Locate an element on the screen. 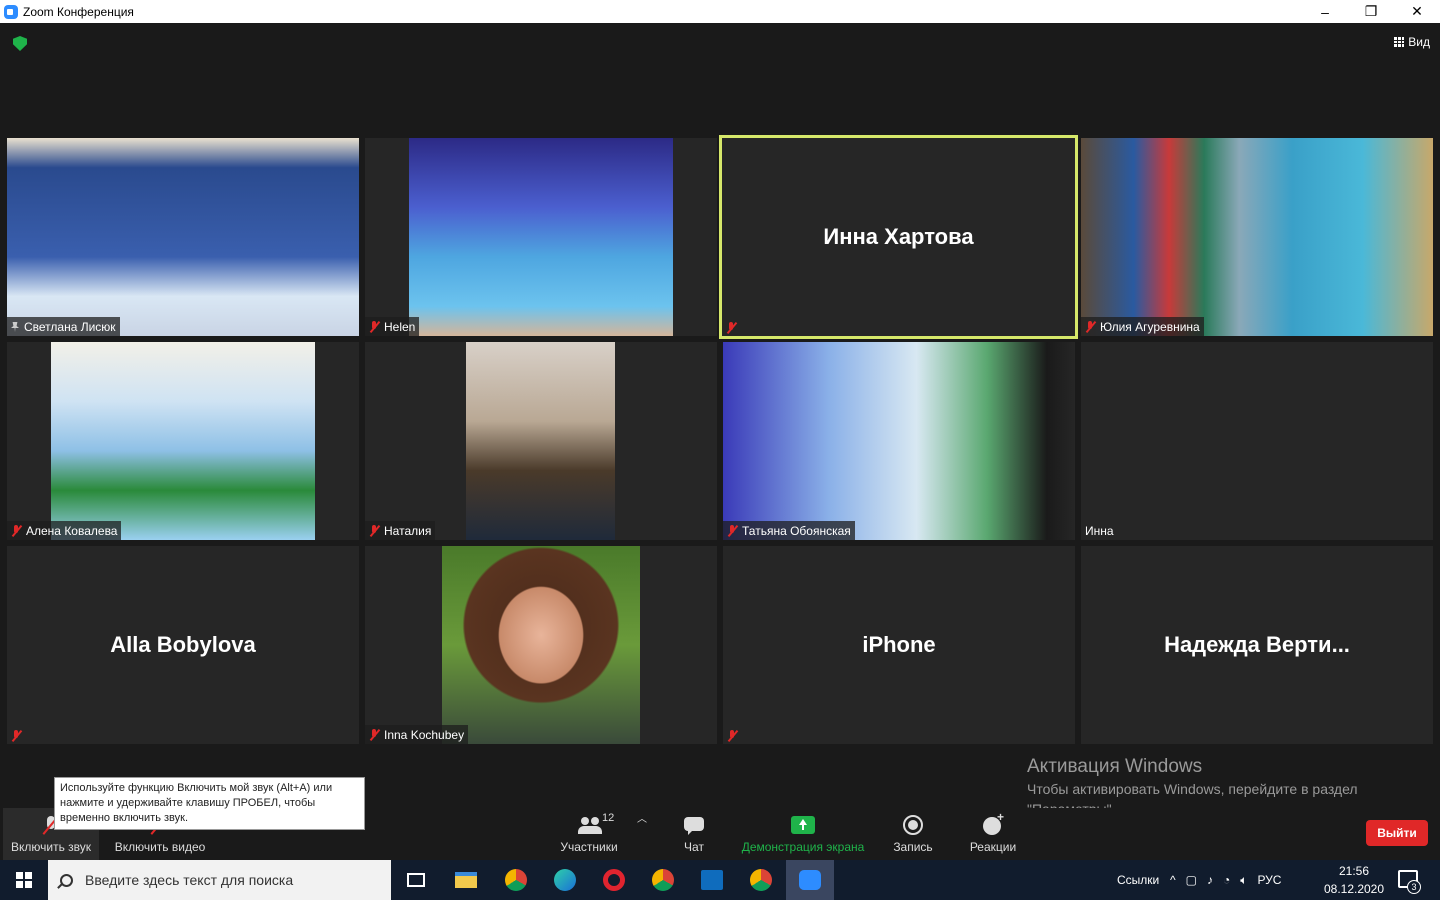 The height and width of the screenshot is (900, 1440). search-icon is located at coordinates (66, 880).